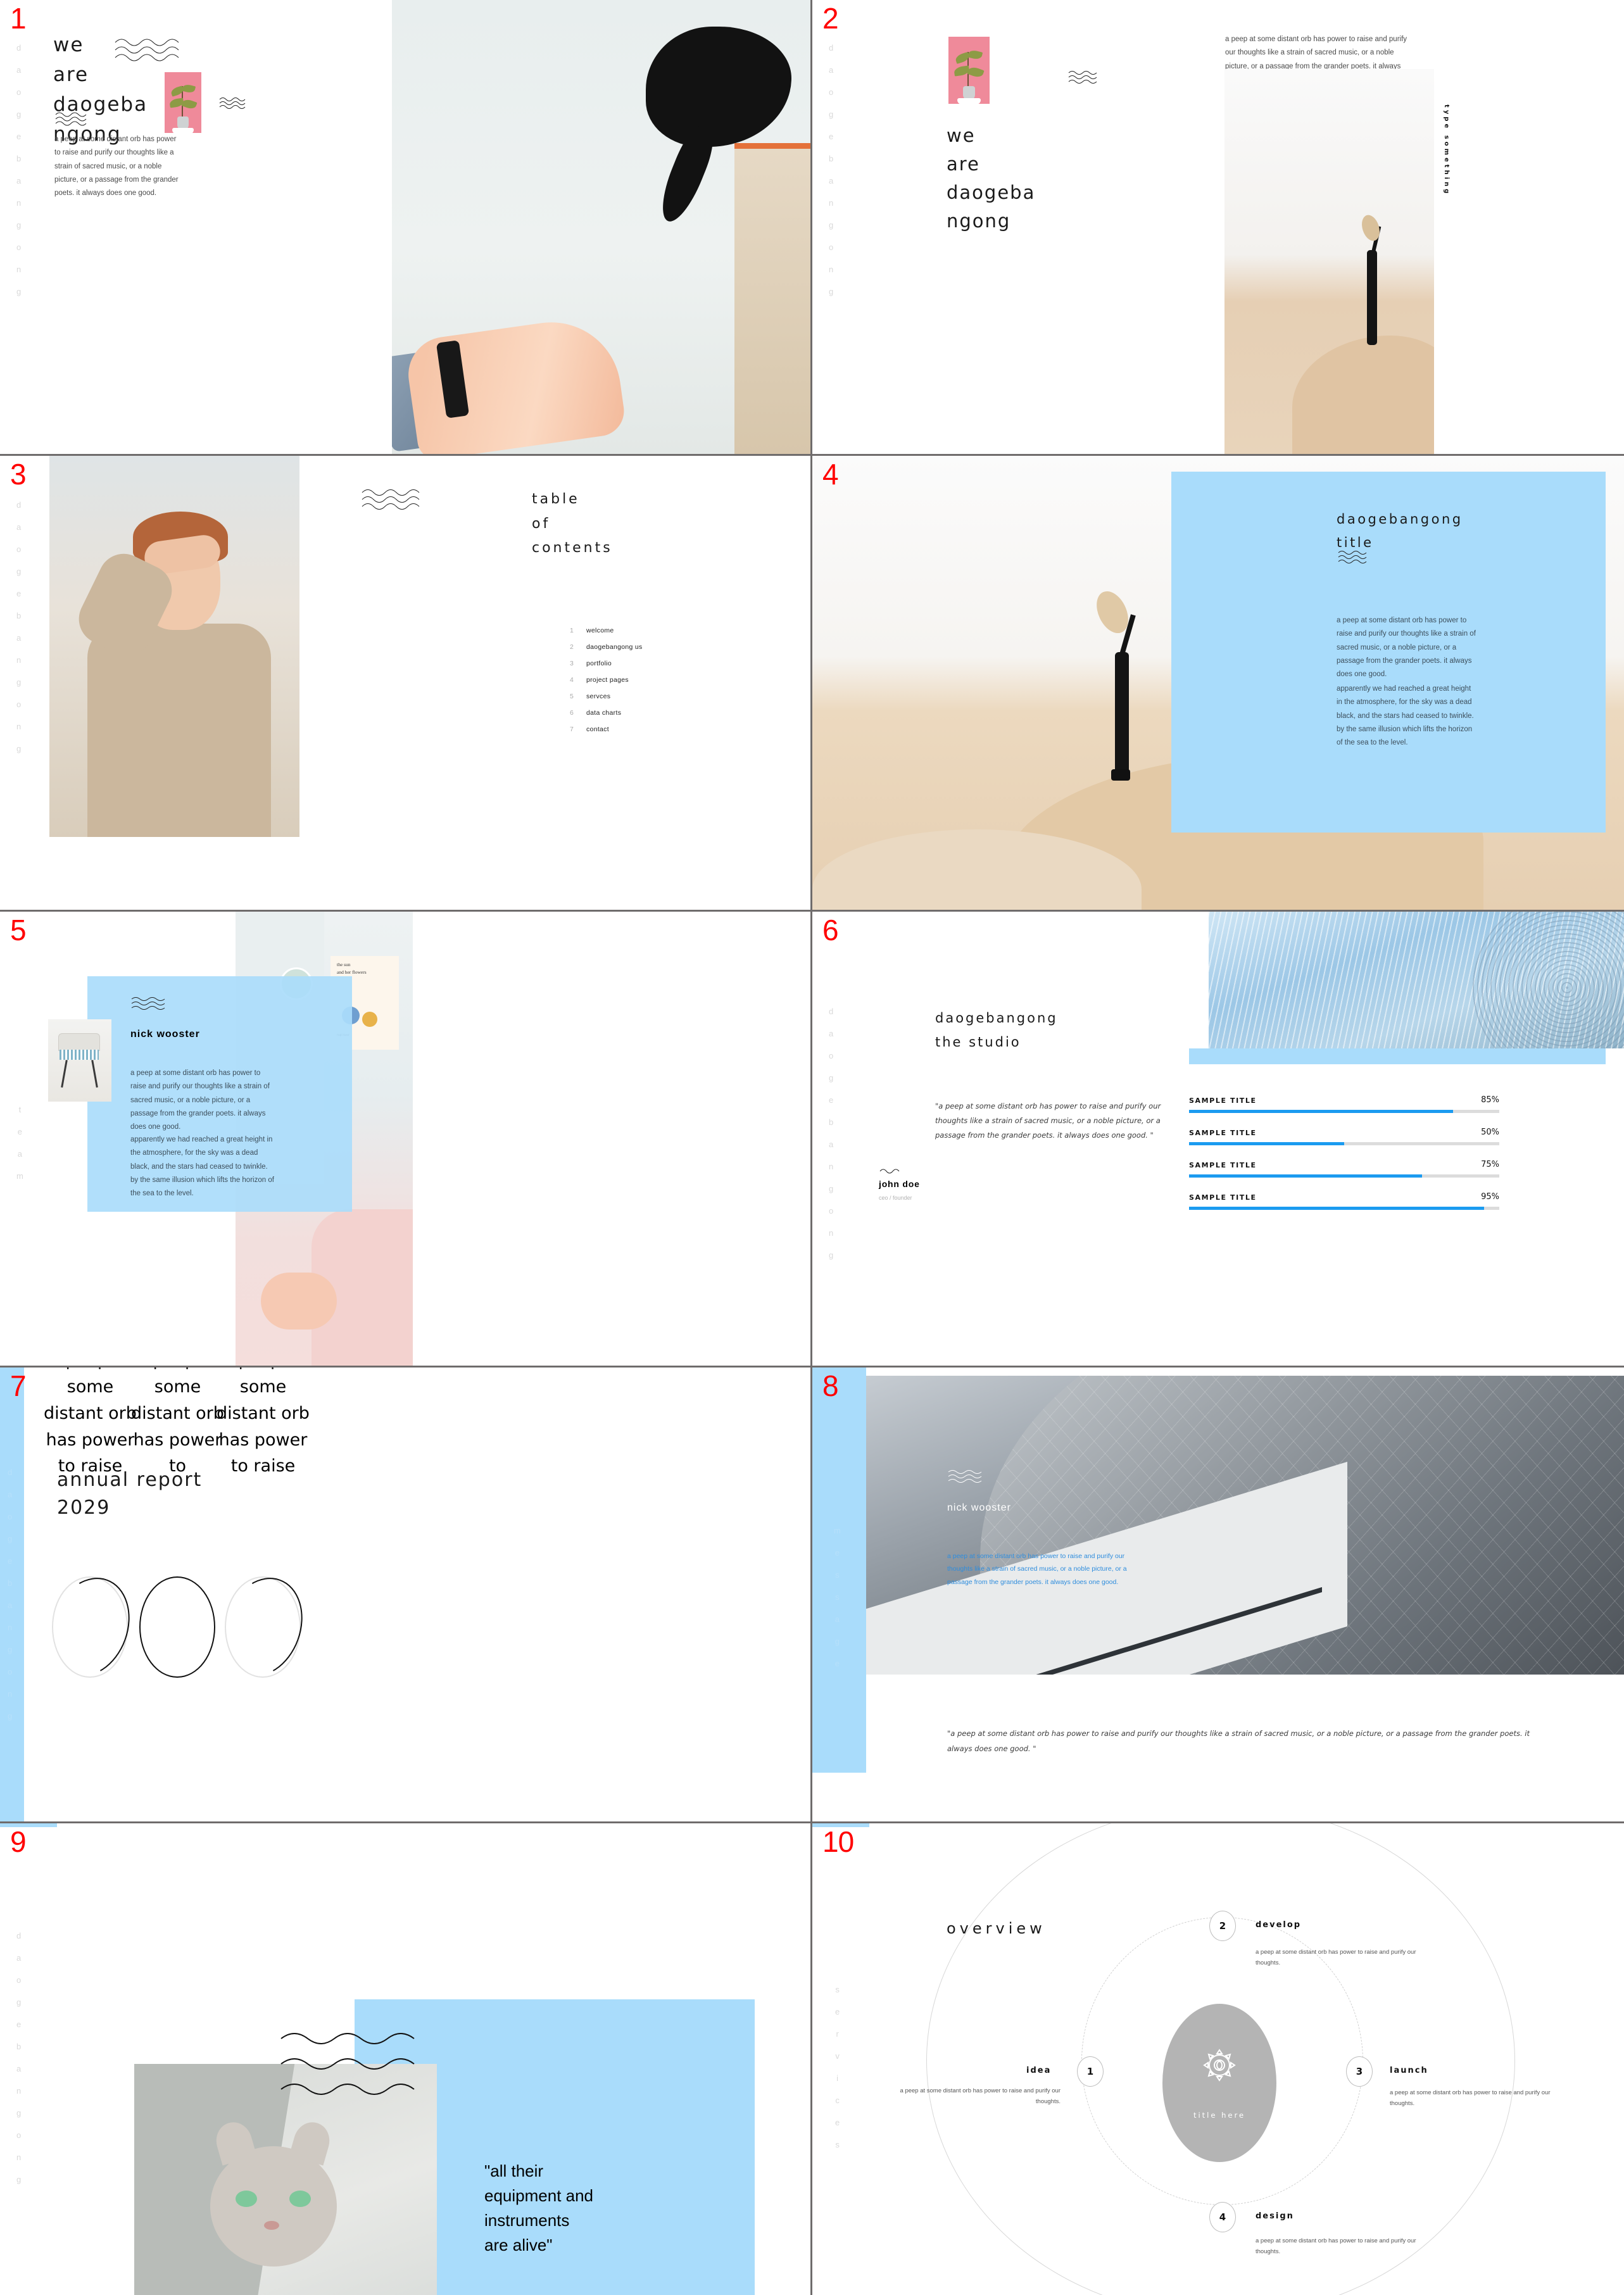 The image size is (1624, 2295). Describe the element at coordinates (572, 730) in the screenshot. I see `toc-number: 7` at that location.